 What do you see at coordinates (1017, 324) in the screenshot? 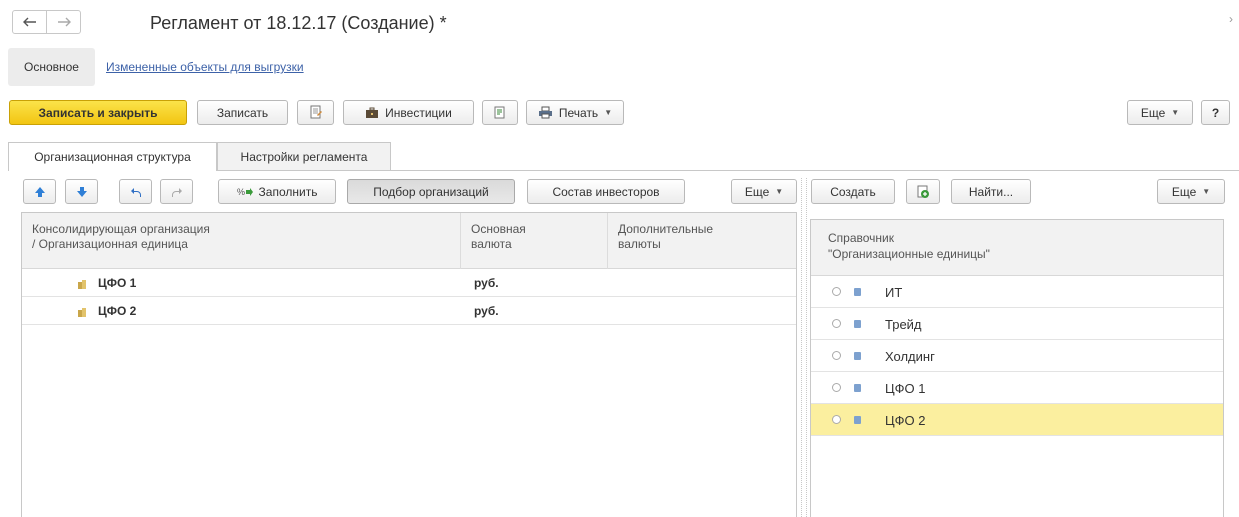
I see `list-item: Трейд` at bounding box center [1017, 324].